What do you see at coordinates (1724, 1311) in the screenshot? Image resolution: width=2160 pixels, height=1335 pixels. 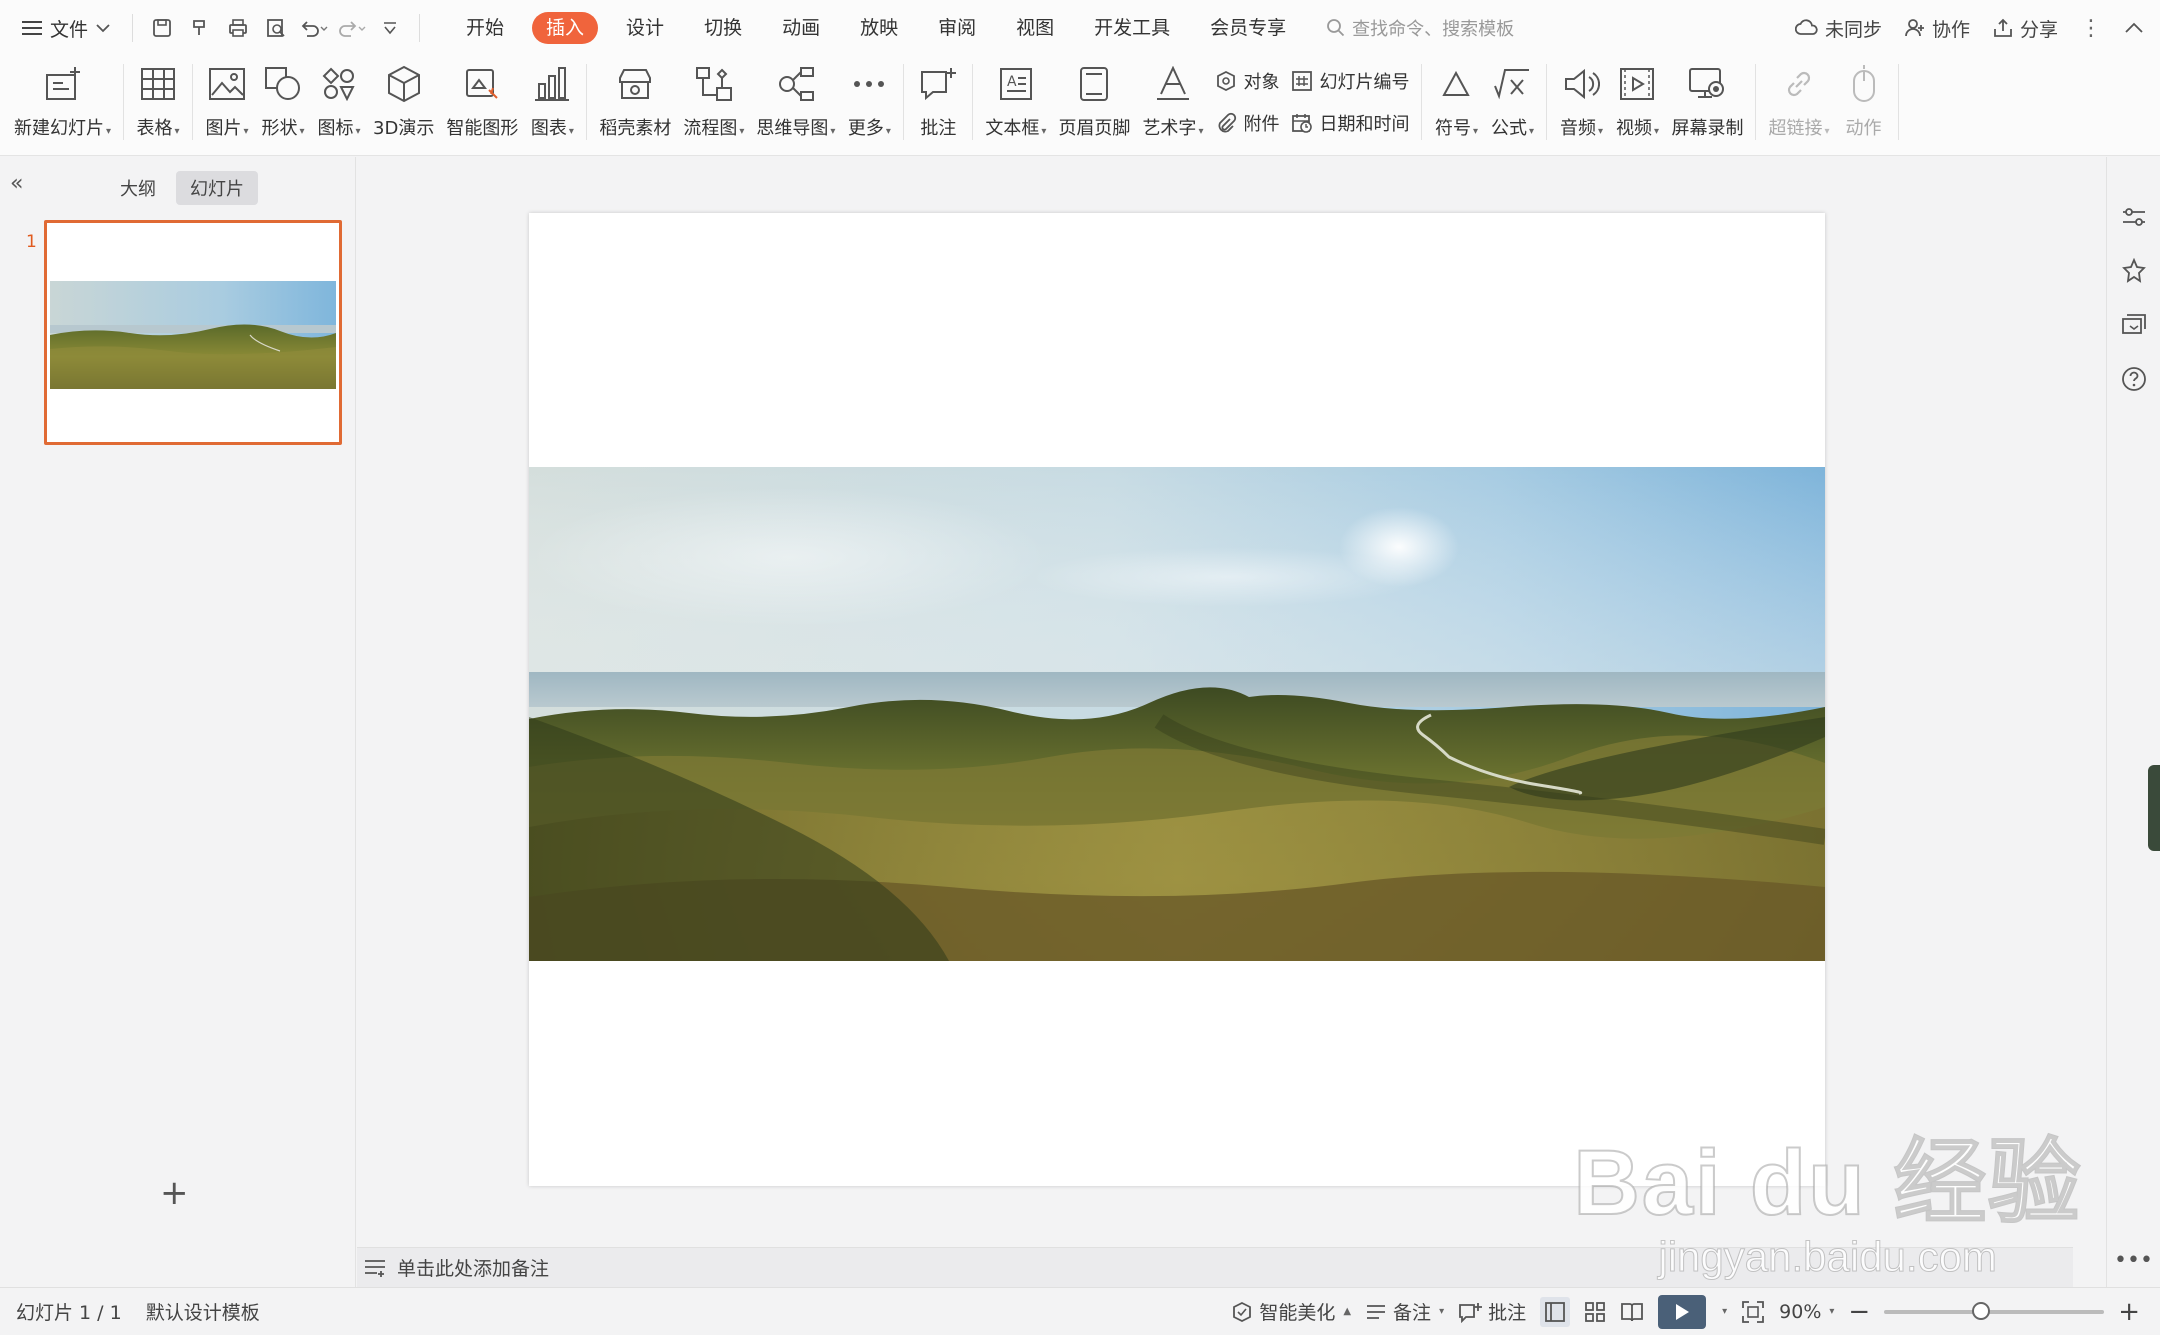 I see `play-options-chevron-icon: ▾` at bounding box center [1724, 1311].